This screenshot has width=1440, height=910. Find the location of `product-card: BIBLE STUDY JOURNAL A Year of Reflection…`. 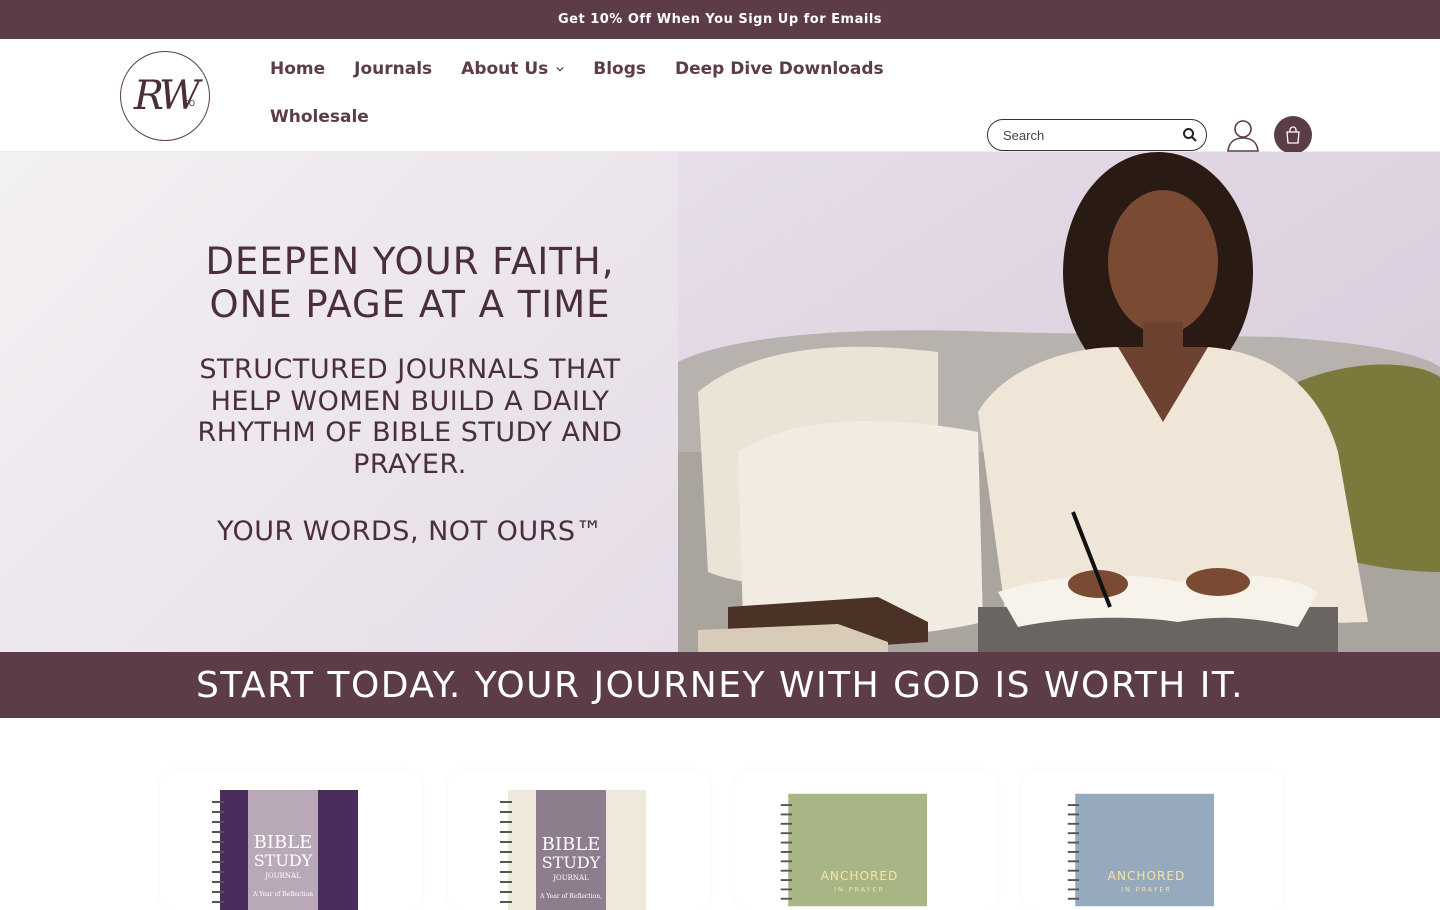

product-card: BIBLE STUDY JOURNAL A Year of Reflection… is located at coordinates (579, 840).